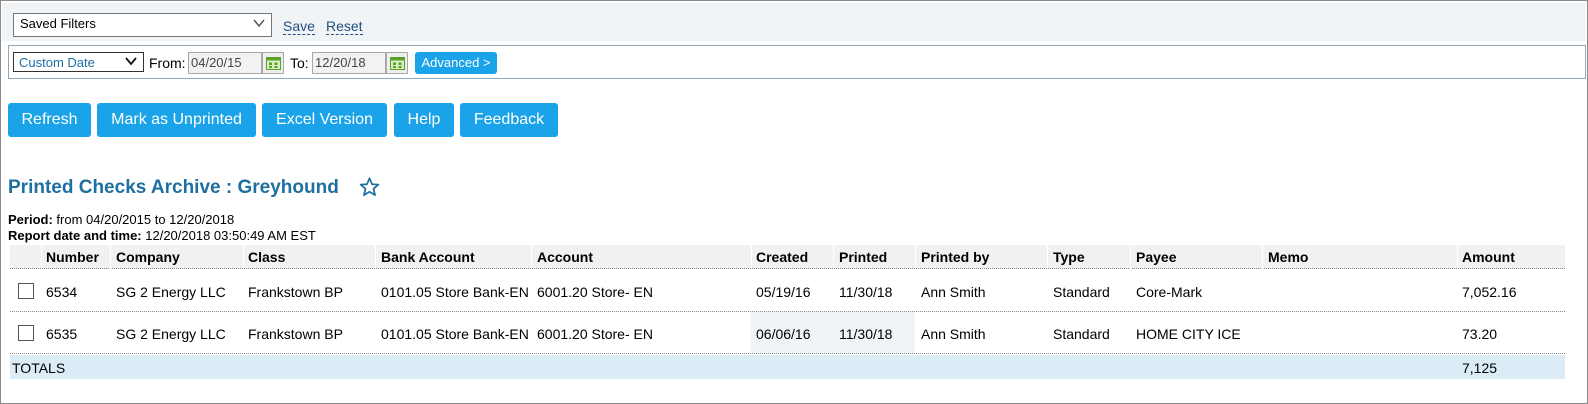 The height and width of the screenshot is (404, 1588). What do you see at coordinates (1489, 292) in the screenshot?
I see `cell-amount: 7,052.16` at bounding box center [1489, 292].